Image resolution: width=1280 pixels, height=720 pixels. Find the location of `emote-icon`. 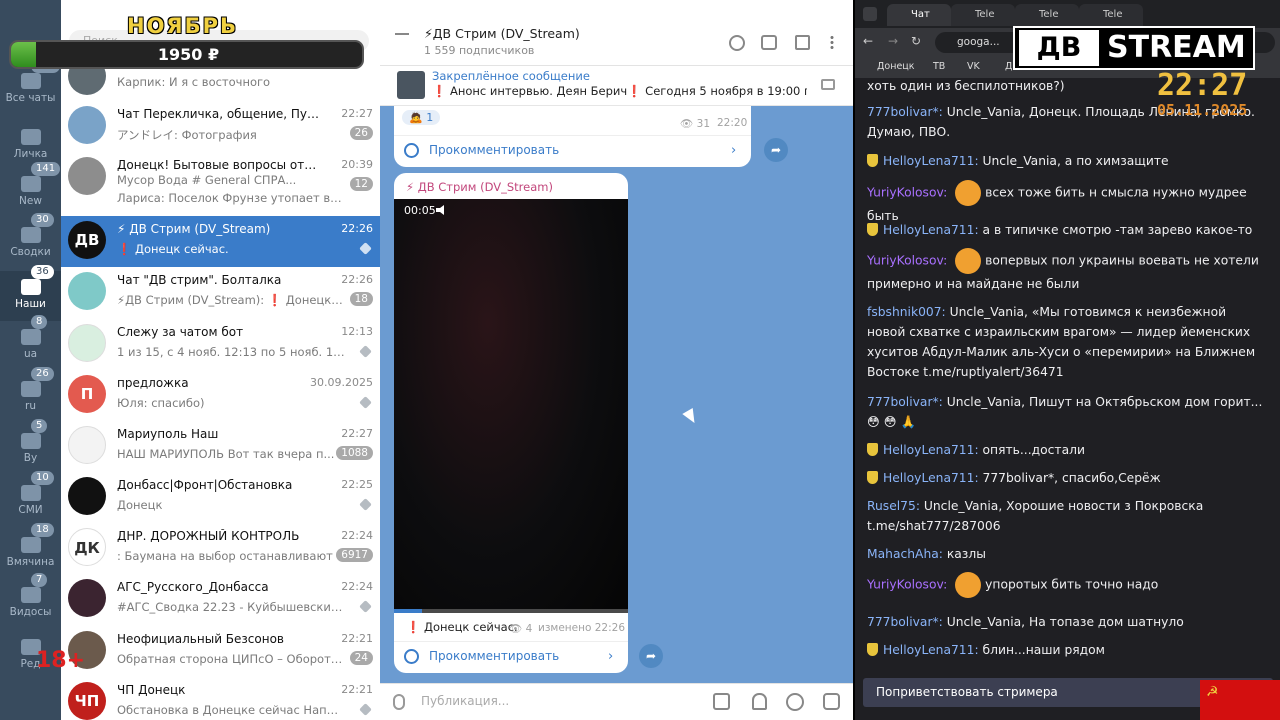

emote-icon is located at coordinates (968, 261).